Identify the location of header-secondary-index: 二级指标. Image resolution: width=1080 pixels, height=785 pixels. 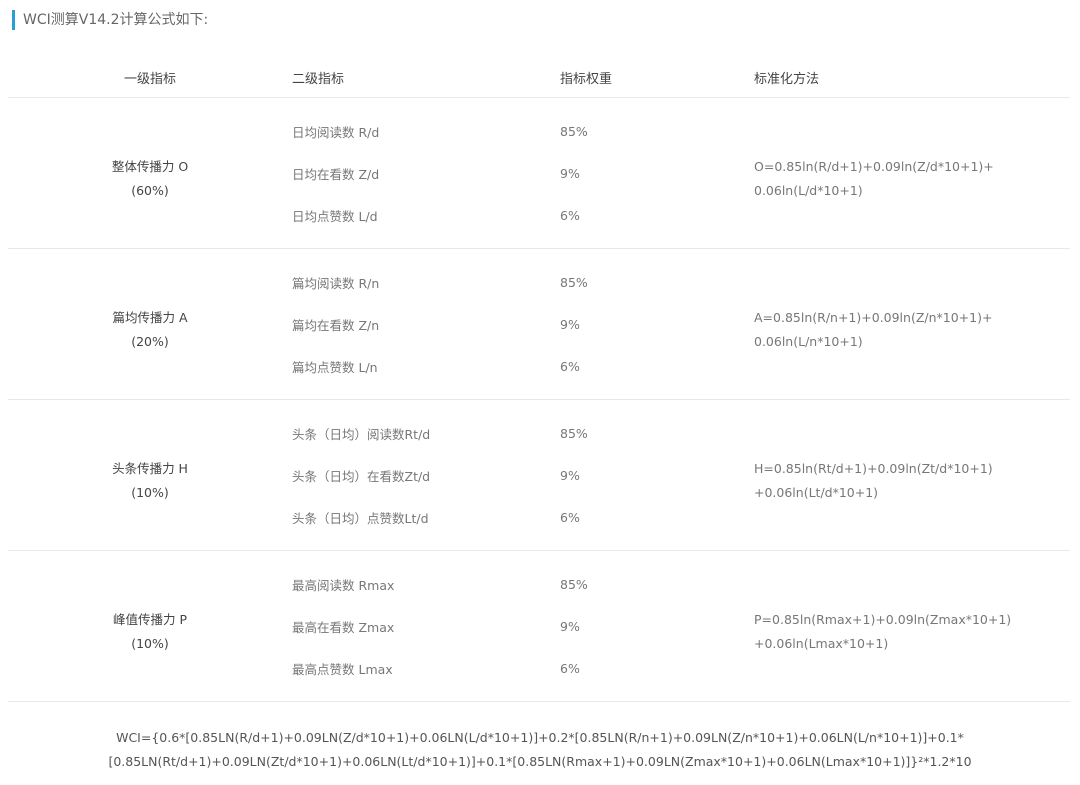
(426, 78).